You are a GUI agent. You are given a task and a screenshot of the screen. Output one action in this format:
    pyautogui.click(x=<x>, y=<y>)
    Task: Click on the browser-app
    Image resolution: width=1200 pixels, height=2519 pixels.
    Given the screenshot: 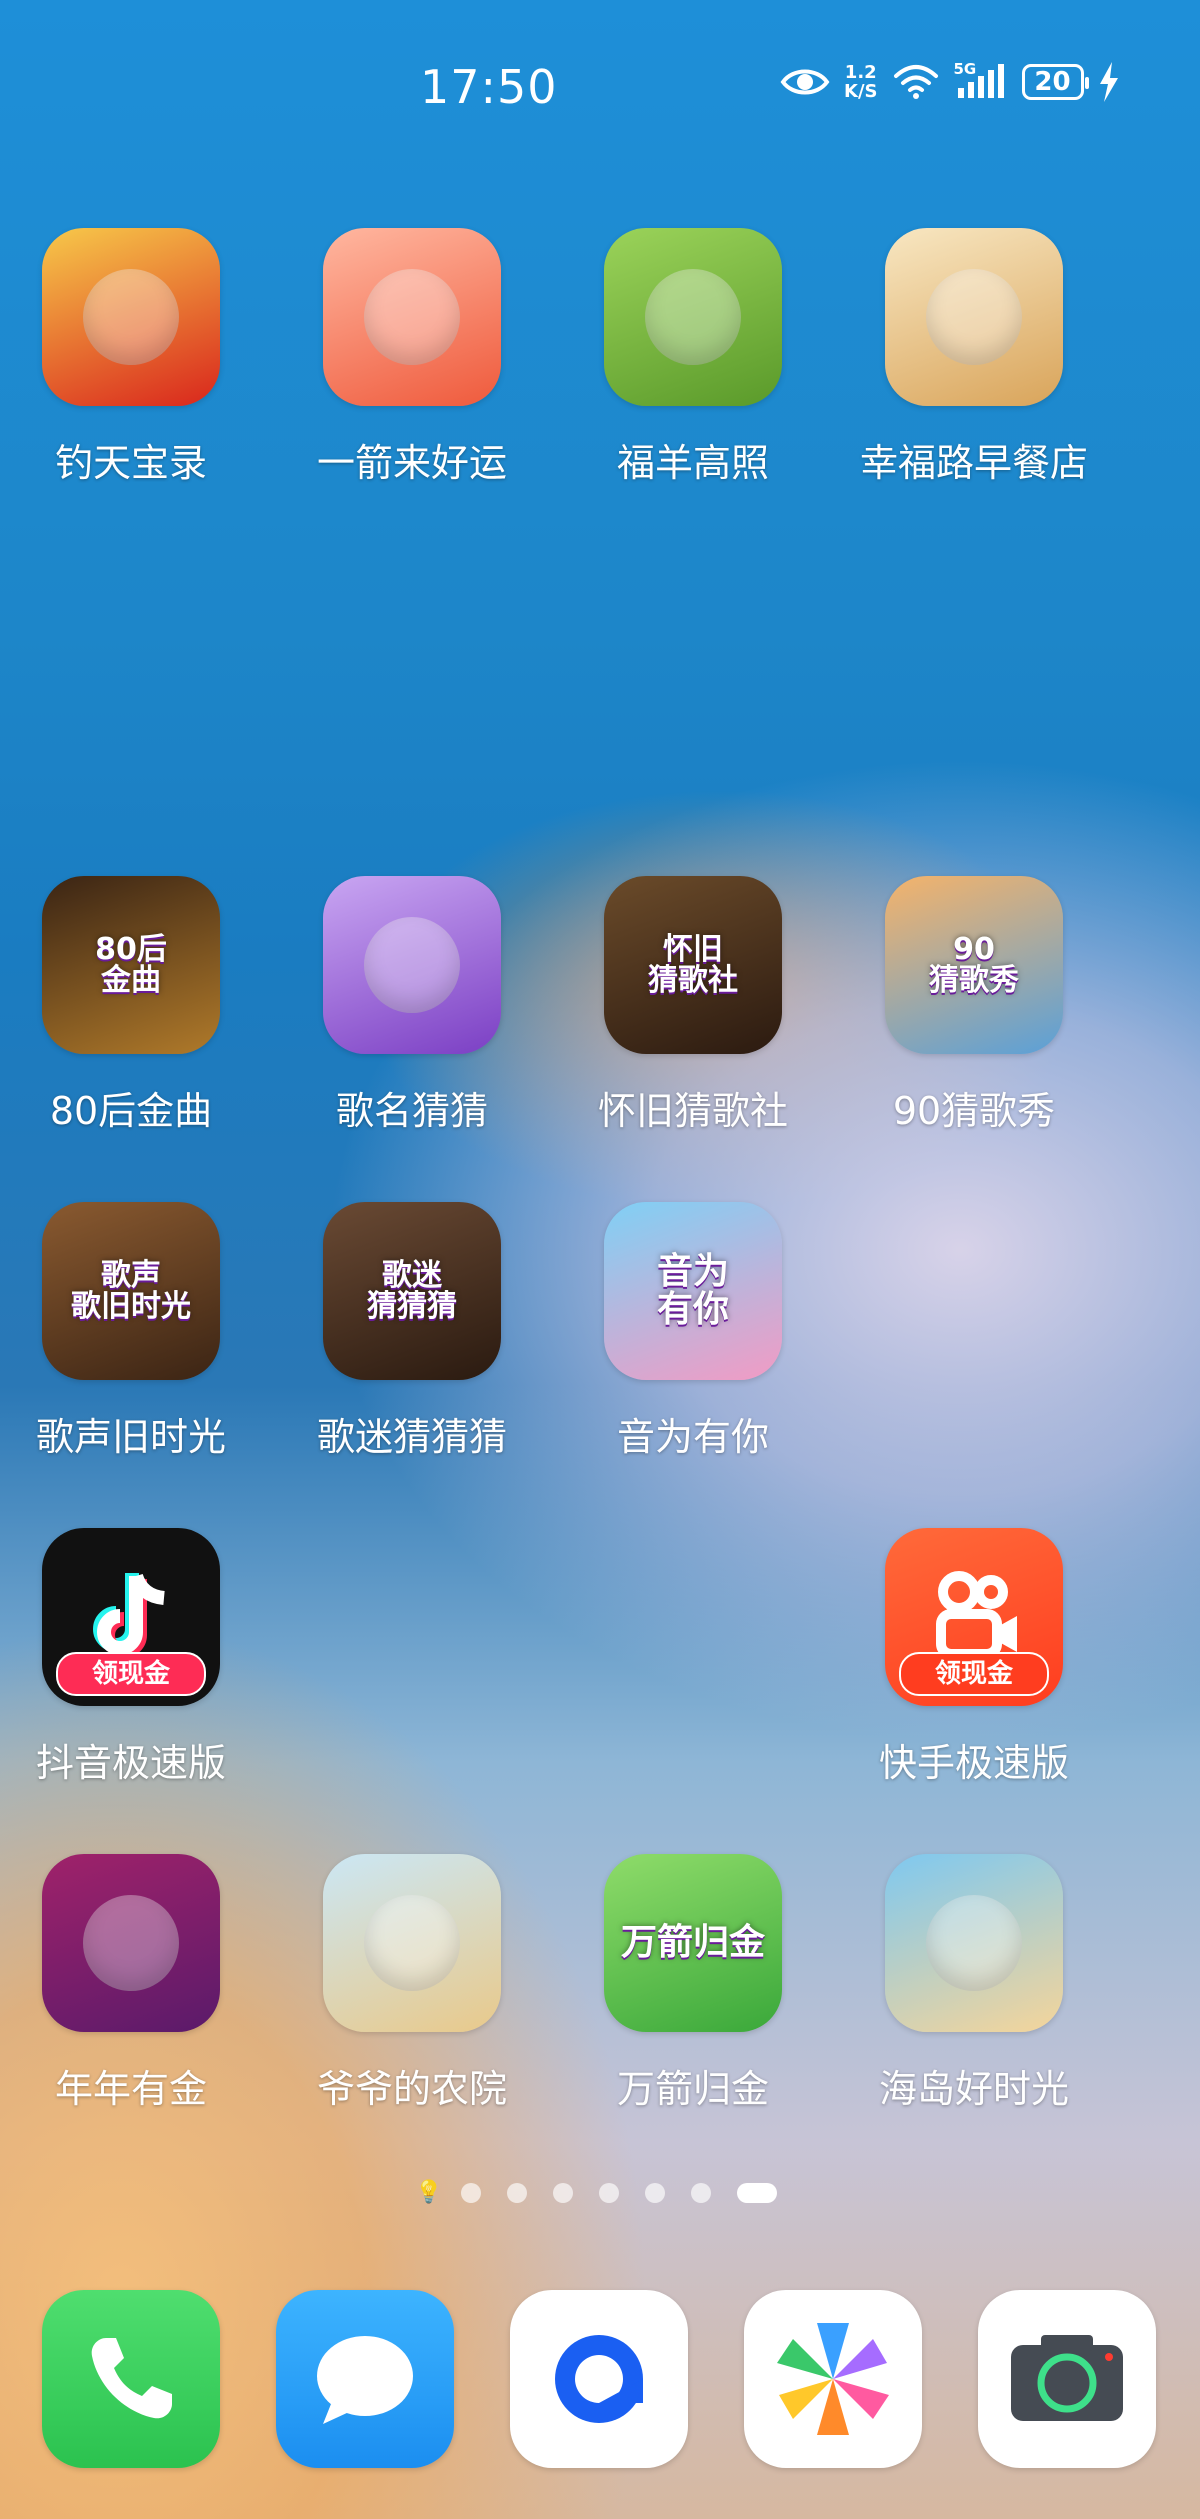 What is the action you would take?
    pyautogui.click(x=599, y=2379)
    